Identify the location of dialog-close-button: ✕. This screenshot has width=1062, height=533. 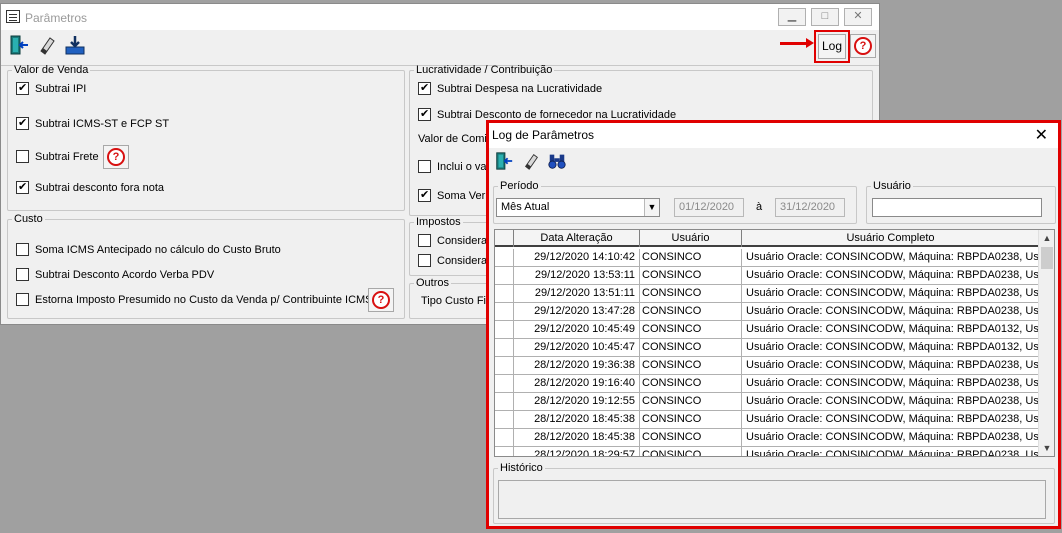
(1041, 135).